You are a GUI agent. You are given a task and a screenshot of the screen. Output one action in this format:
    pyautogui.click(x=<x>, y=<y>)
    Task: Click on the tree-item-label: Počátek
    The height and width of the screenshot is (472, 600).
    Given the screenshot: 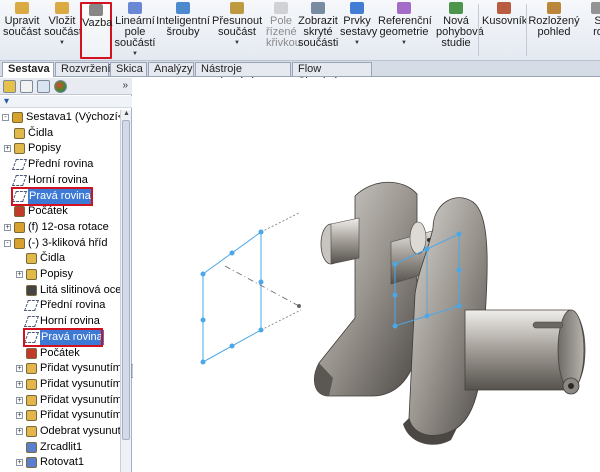 What is the action you would take?
    pyautogui.click(x=48, y=211)
    